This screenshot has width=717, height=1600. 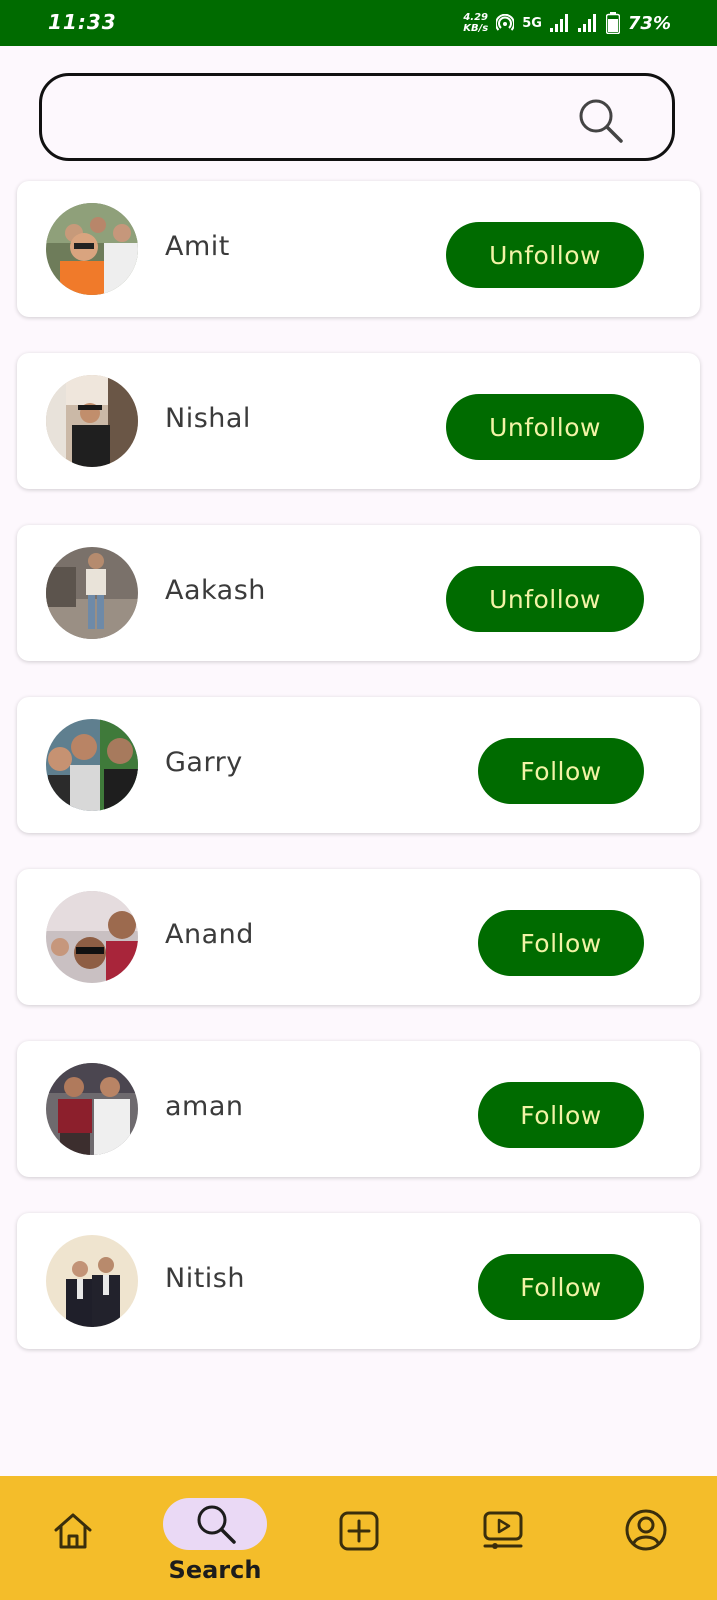 What do you see at coordinates (82, 22) in the screenshot?
I see `status-time: 11:33` at bounding box center [82, 22].